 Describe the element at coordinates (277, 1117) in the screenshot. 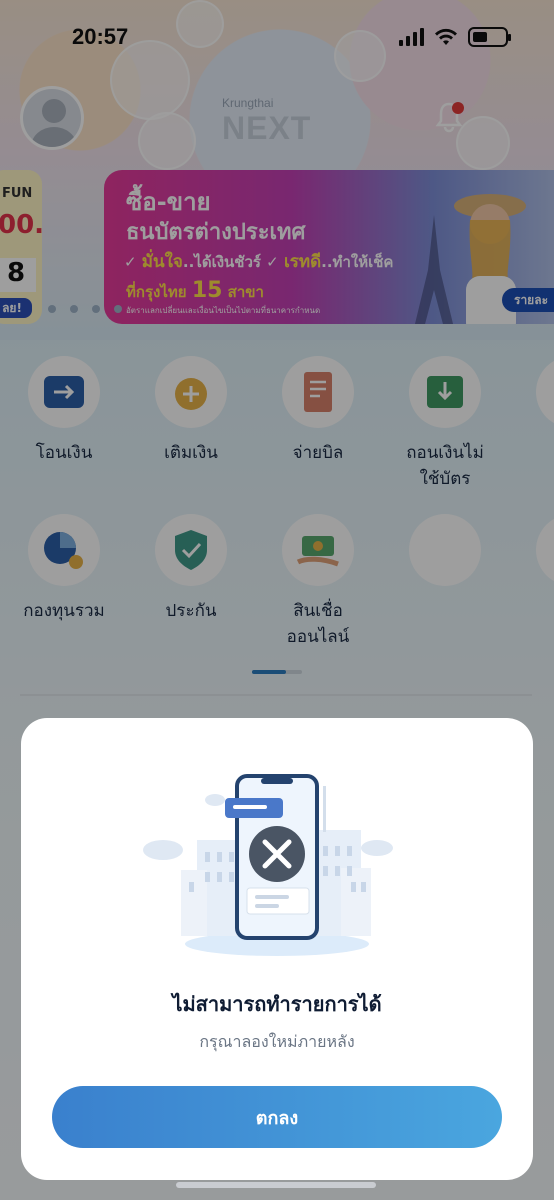

I see `ok-button: ตกลง` at that location.